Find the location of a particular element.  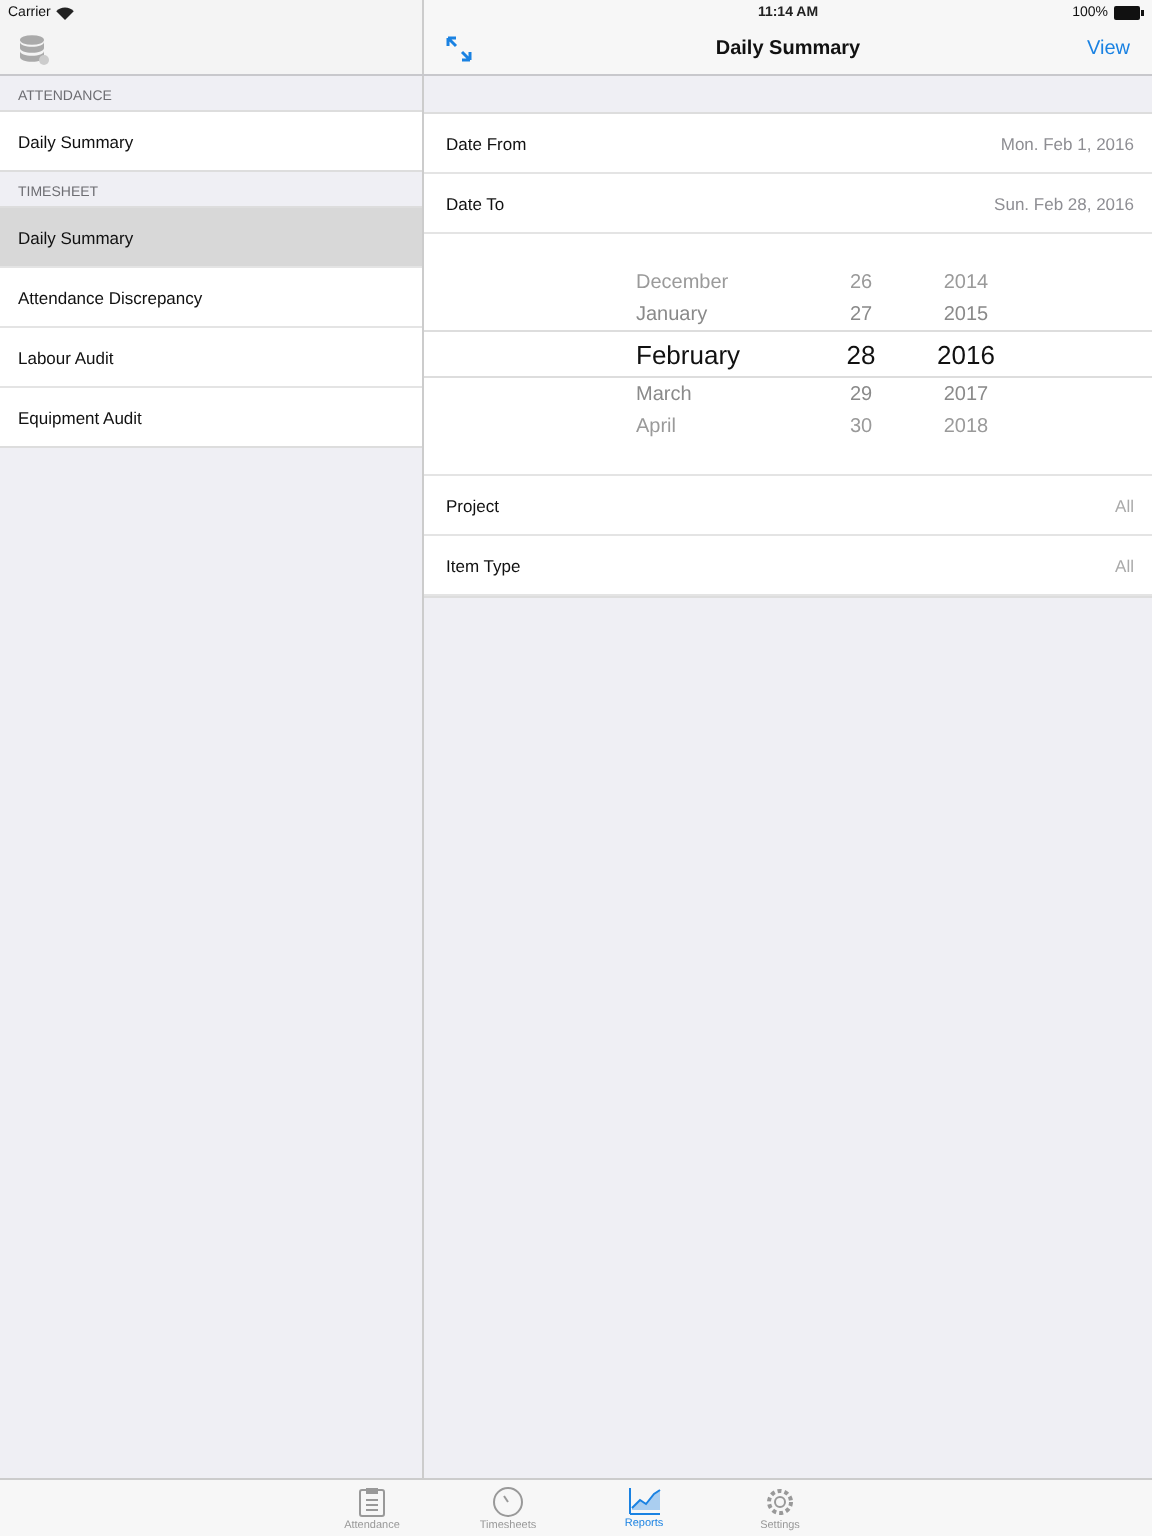

picker-day: 28 is located at coordinates (861, 354).